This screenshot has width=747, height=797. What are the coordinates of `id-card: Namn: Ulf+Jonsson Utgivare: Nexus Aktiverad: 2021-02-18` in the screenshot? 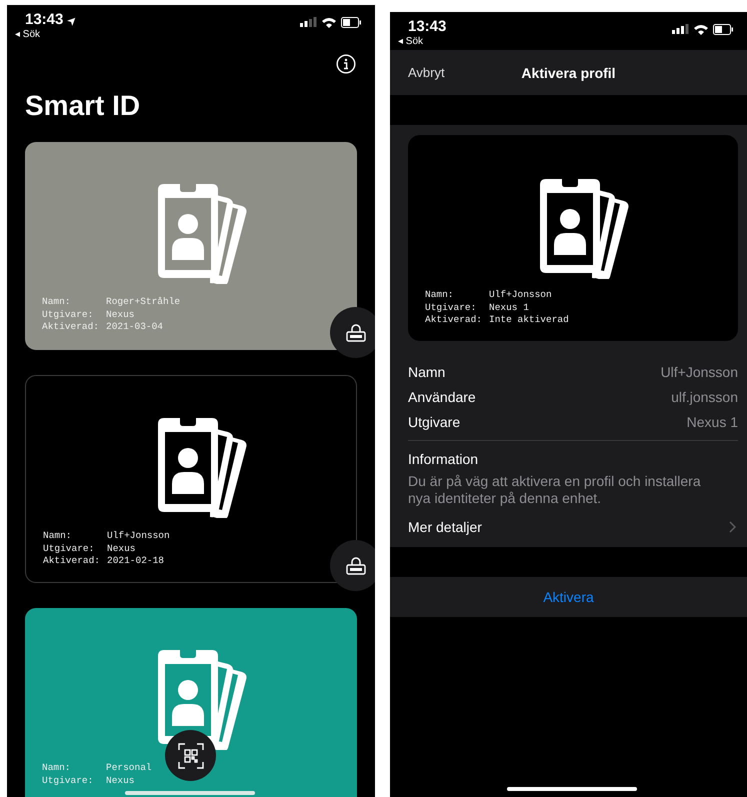 It's located at (191, 479).